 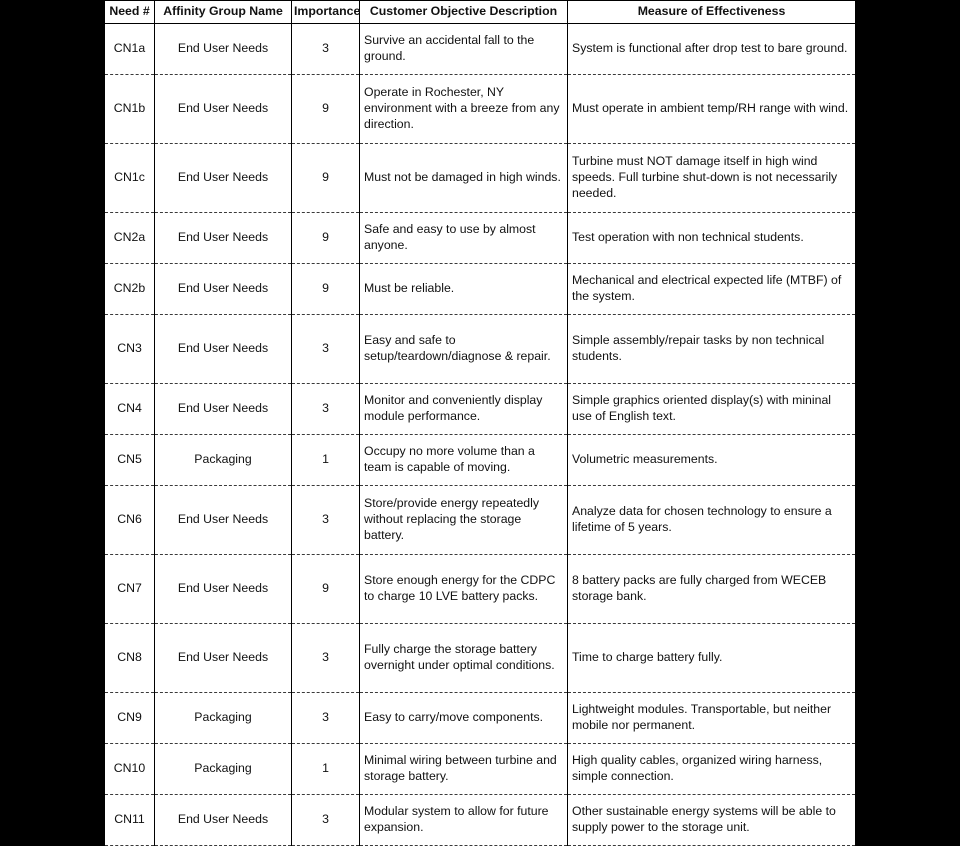 What do you see at coordinates (129, 348) in the screenshot?
I see `cell-need: CN3` at bounding box center [129, 348].